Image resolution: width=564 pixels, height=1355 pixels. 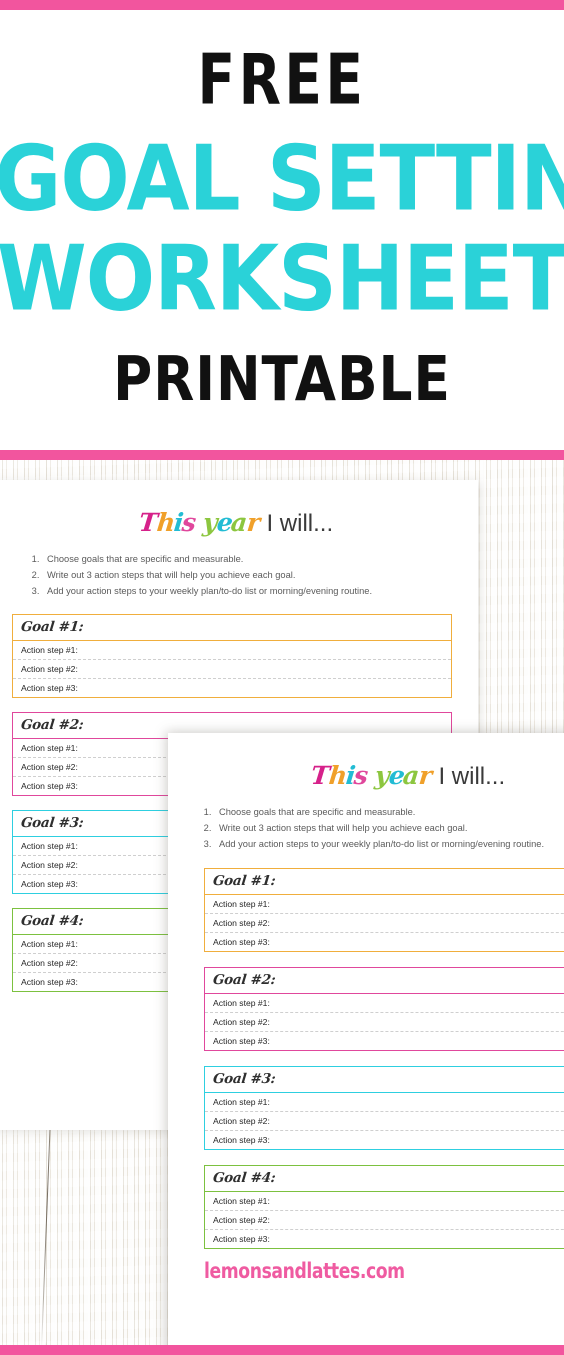 I want to click on bottom-accent-bar, so click(x=282, y=1350).